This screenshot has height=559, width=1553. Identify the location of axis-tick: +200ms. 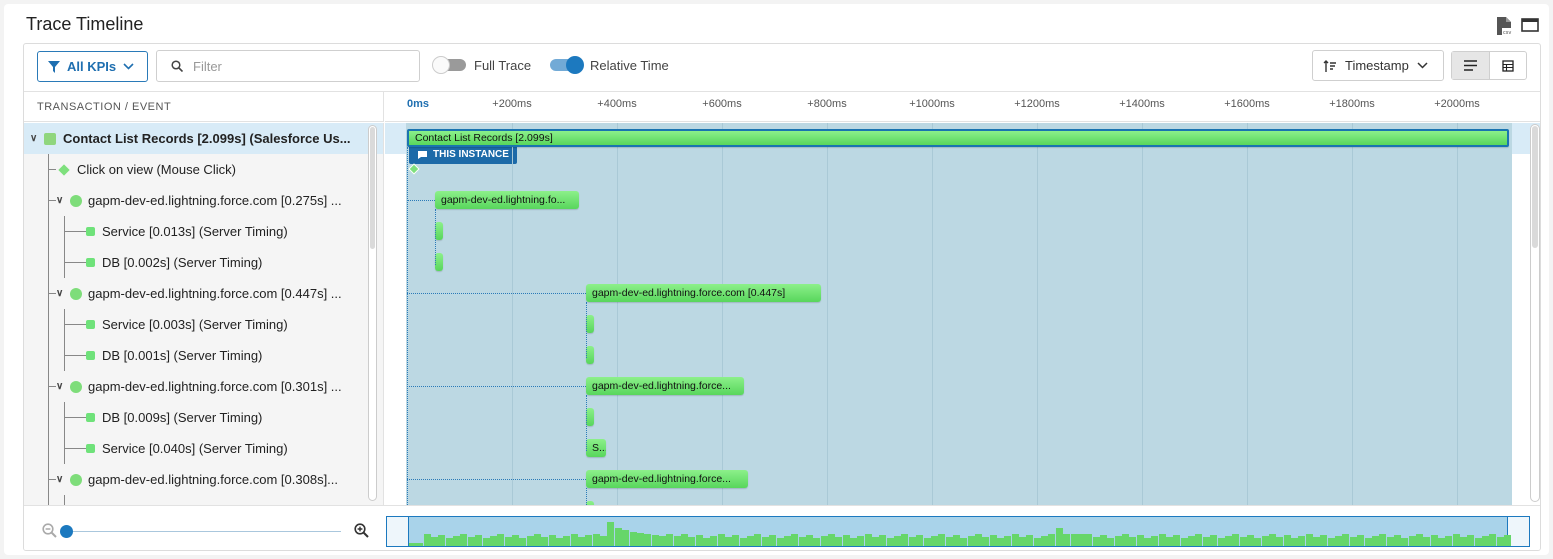
(512, 104).